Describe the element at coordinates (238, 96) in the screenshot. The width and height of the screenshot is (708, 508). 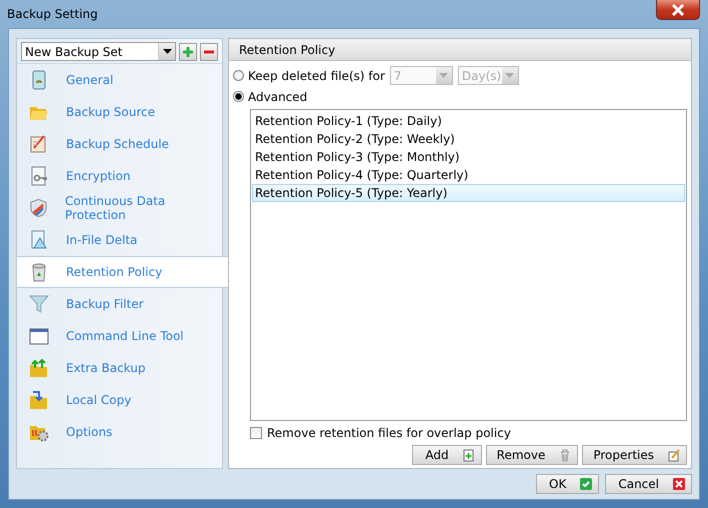
I see `radio-button` at that location.